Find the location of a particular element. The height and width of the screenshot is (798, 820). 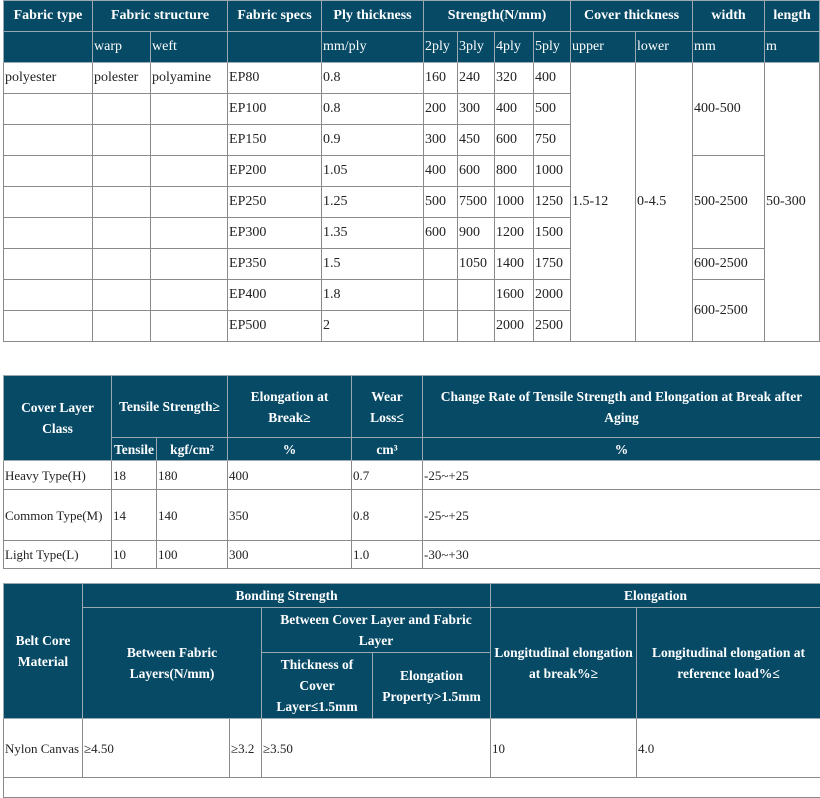

fabric-spec-cell: EP400 is located at coordinates (275, 295).